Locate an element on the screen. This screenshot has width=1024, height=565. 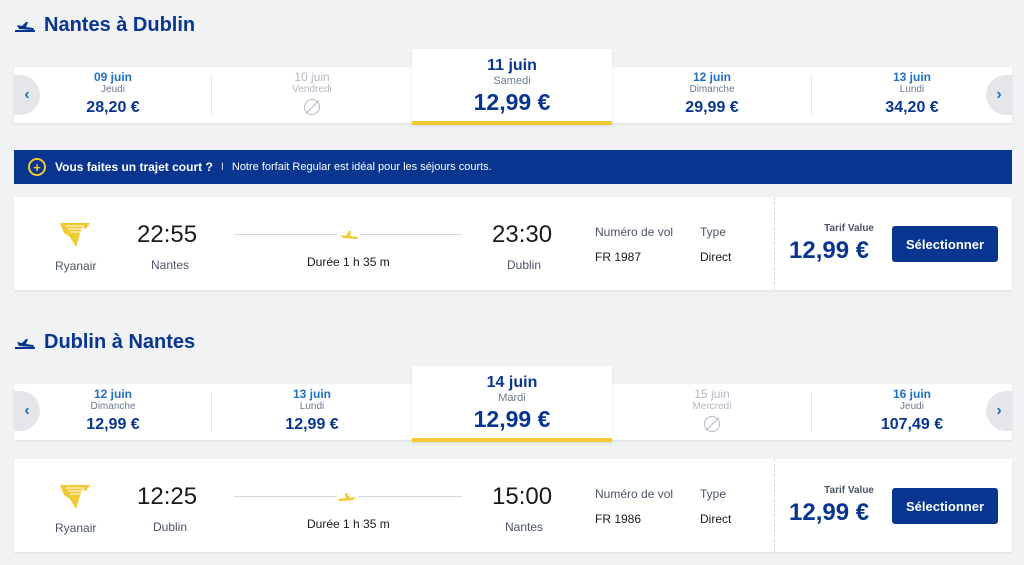
flight-number: FR 1986 is located at coordinates (618, 519).